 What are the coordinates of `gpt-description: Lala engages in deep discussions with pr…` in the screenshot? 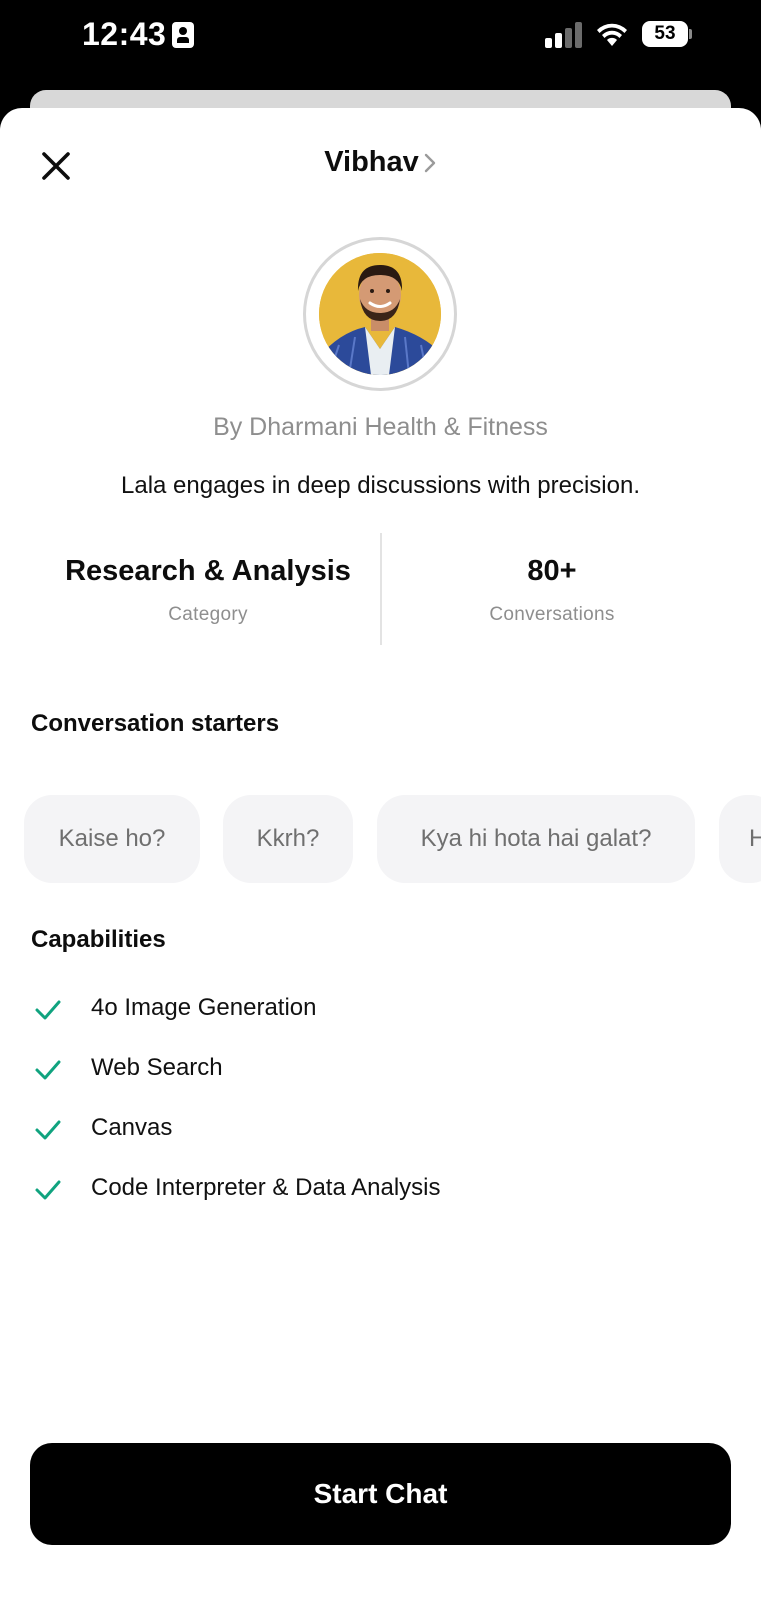 It's located at (380, 485).